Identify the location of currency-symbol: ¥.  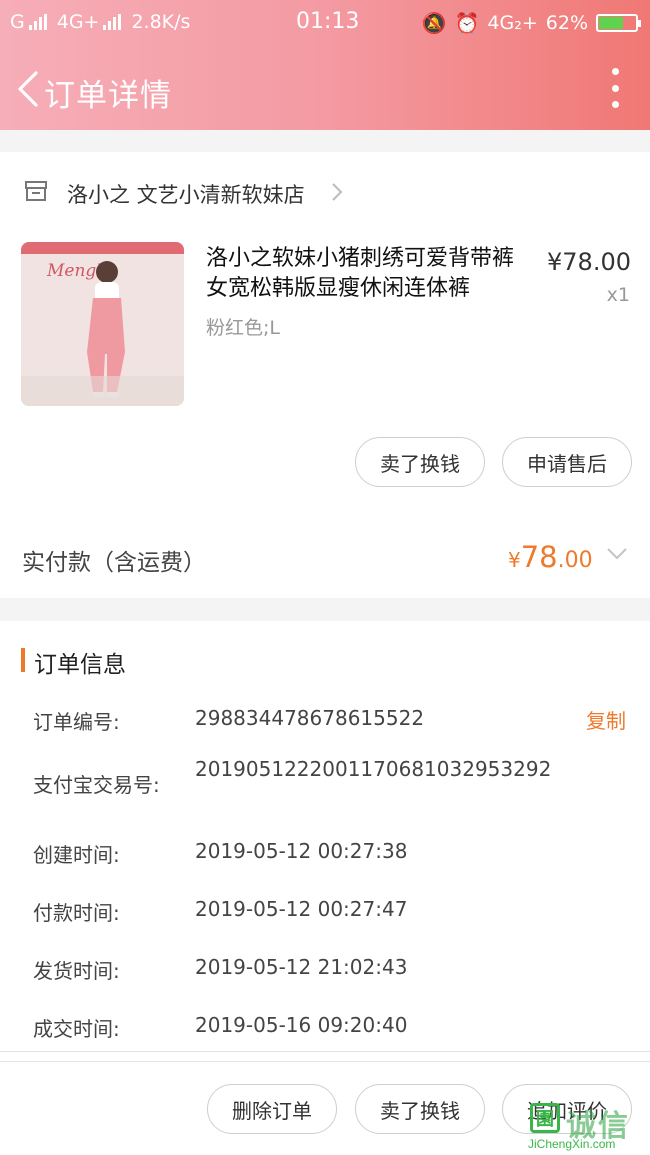
(514, 560).